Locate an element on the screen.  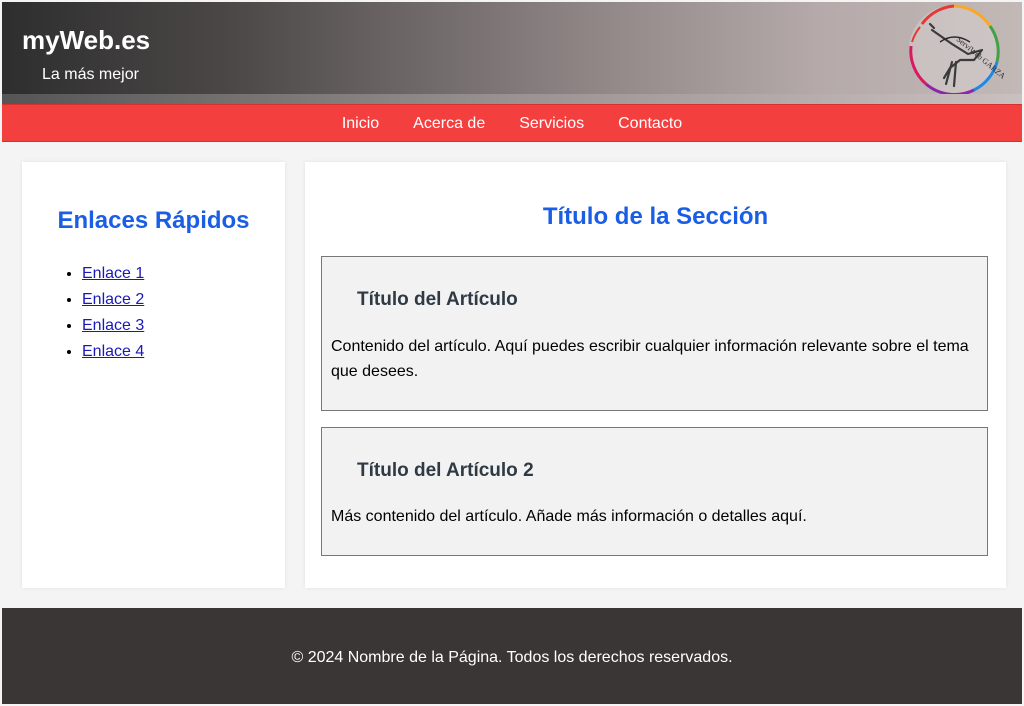
nav-link-servicios: Servicios is located at coordinates (551, 124).